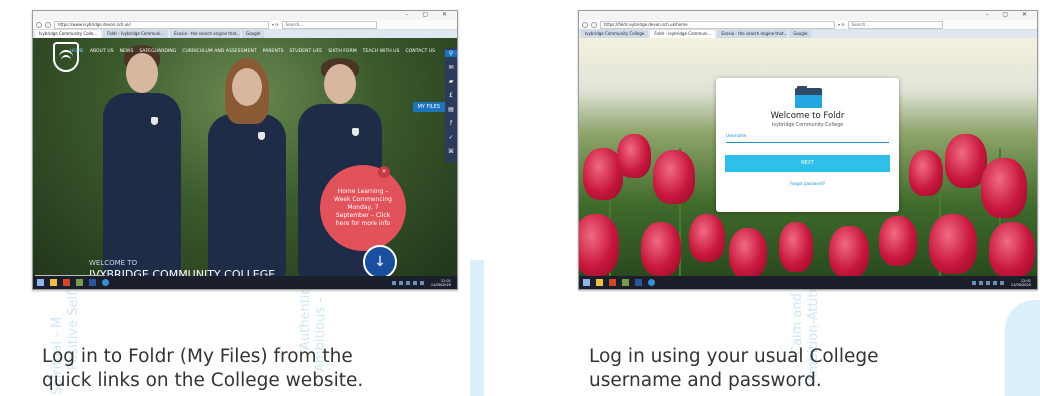  Describe the element at coordinates (273, 51) in the screenshot. I see `nav-parents: PARENTS` at that location.